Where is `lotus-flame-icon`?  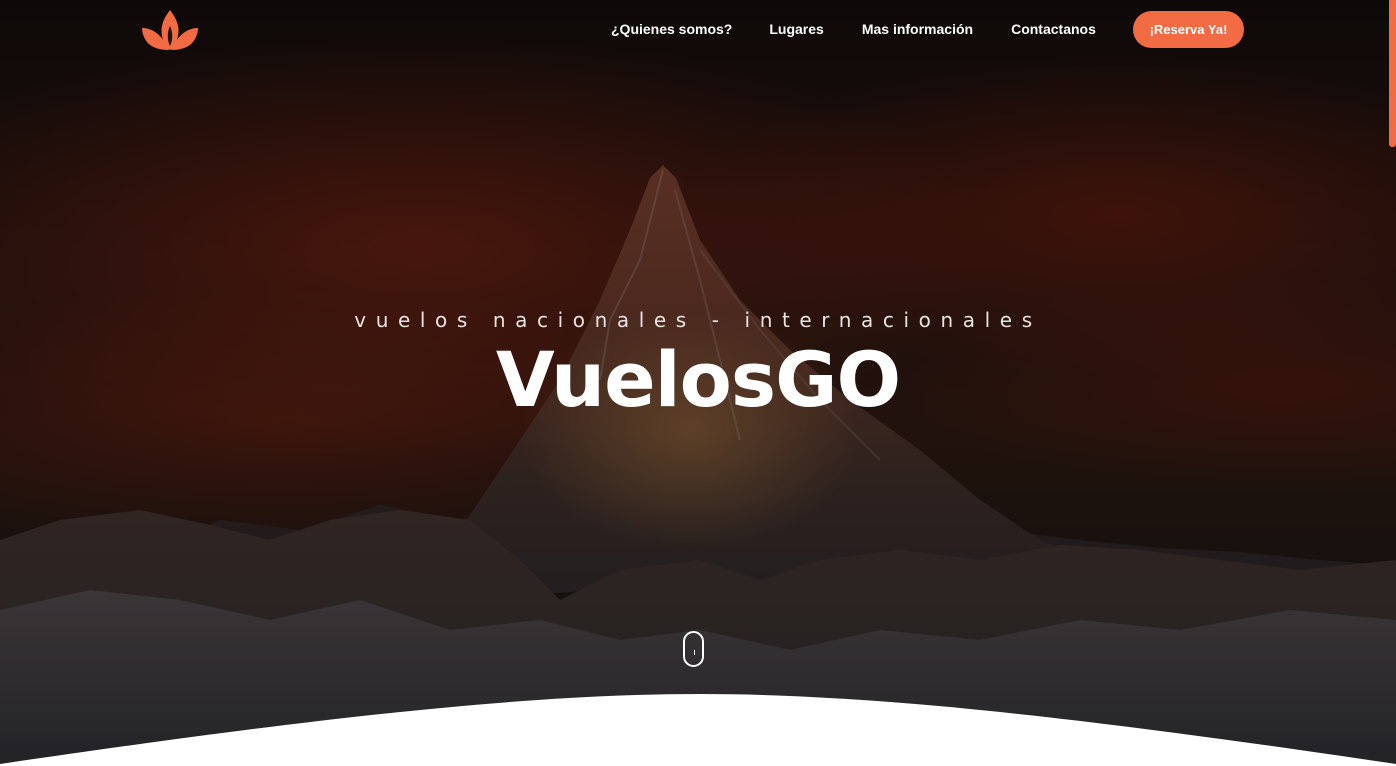
lotus-flame-icon is located at coordinates (170, 30).